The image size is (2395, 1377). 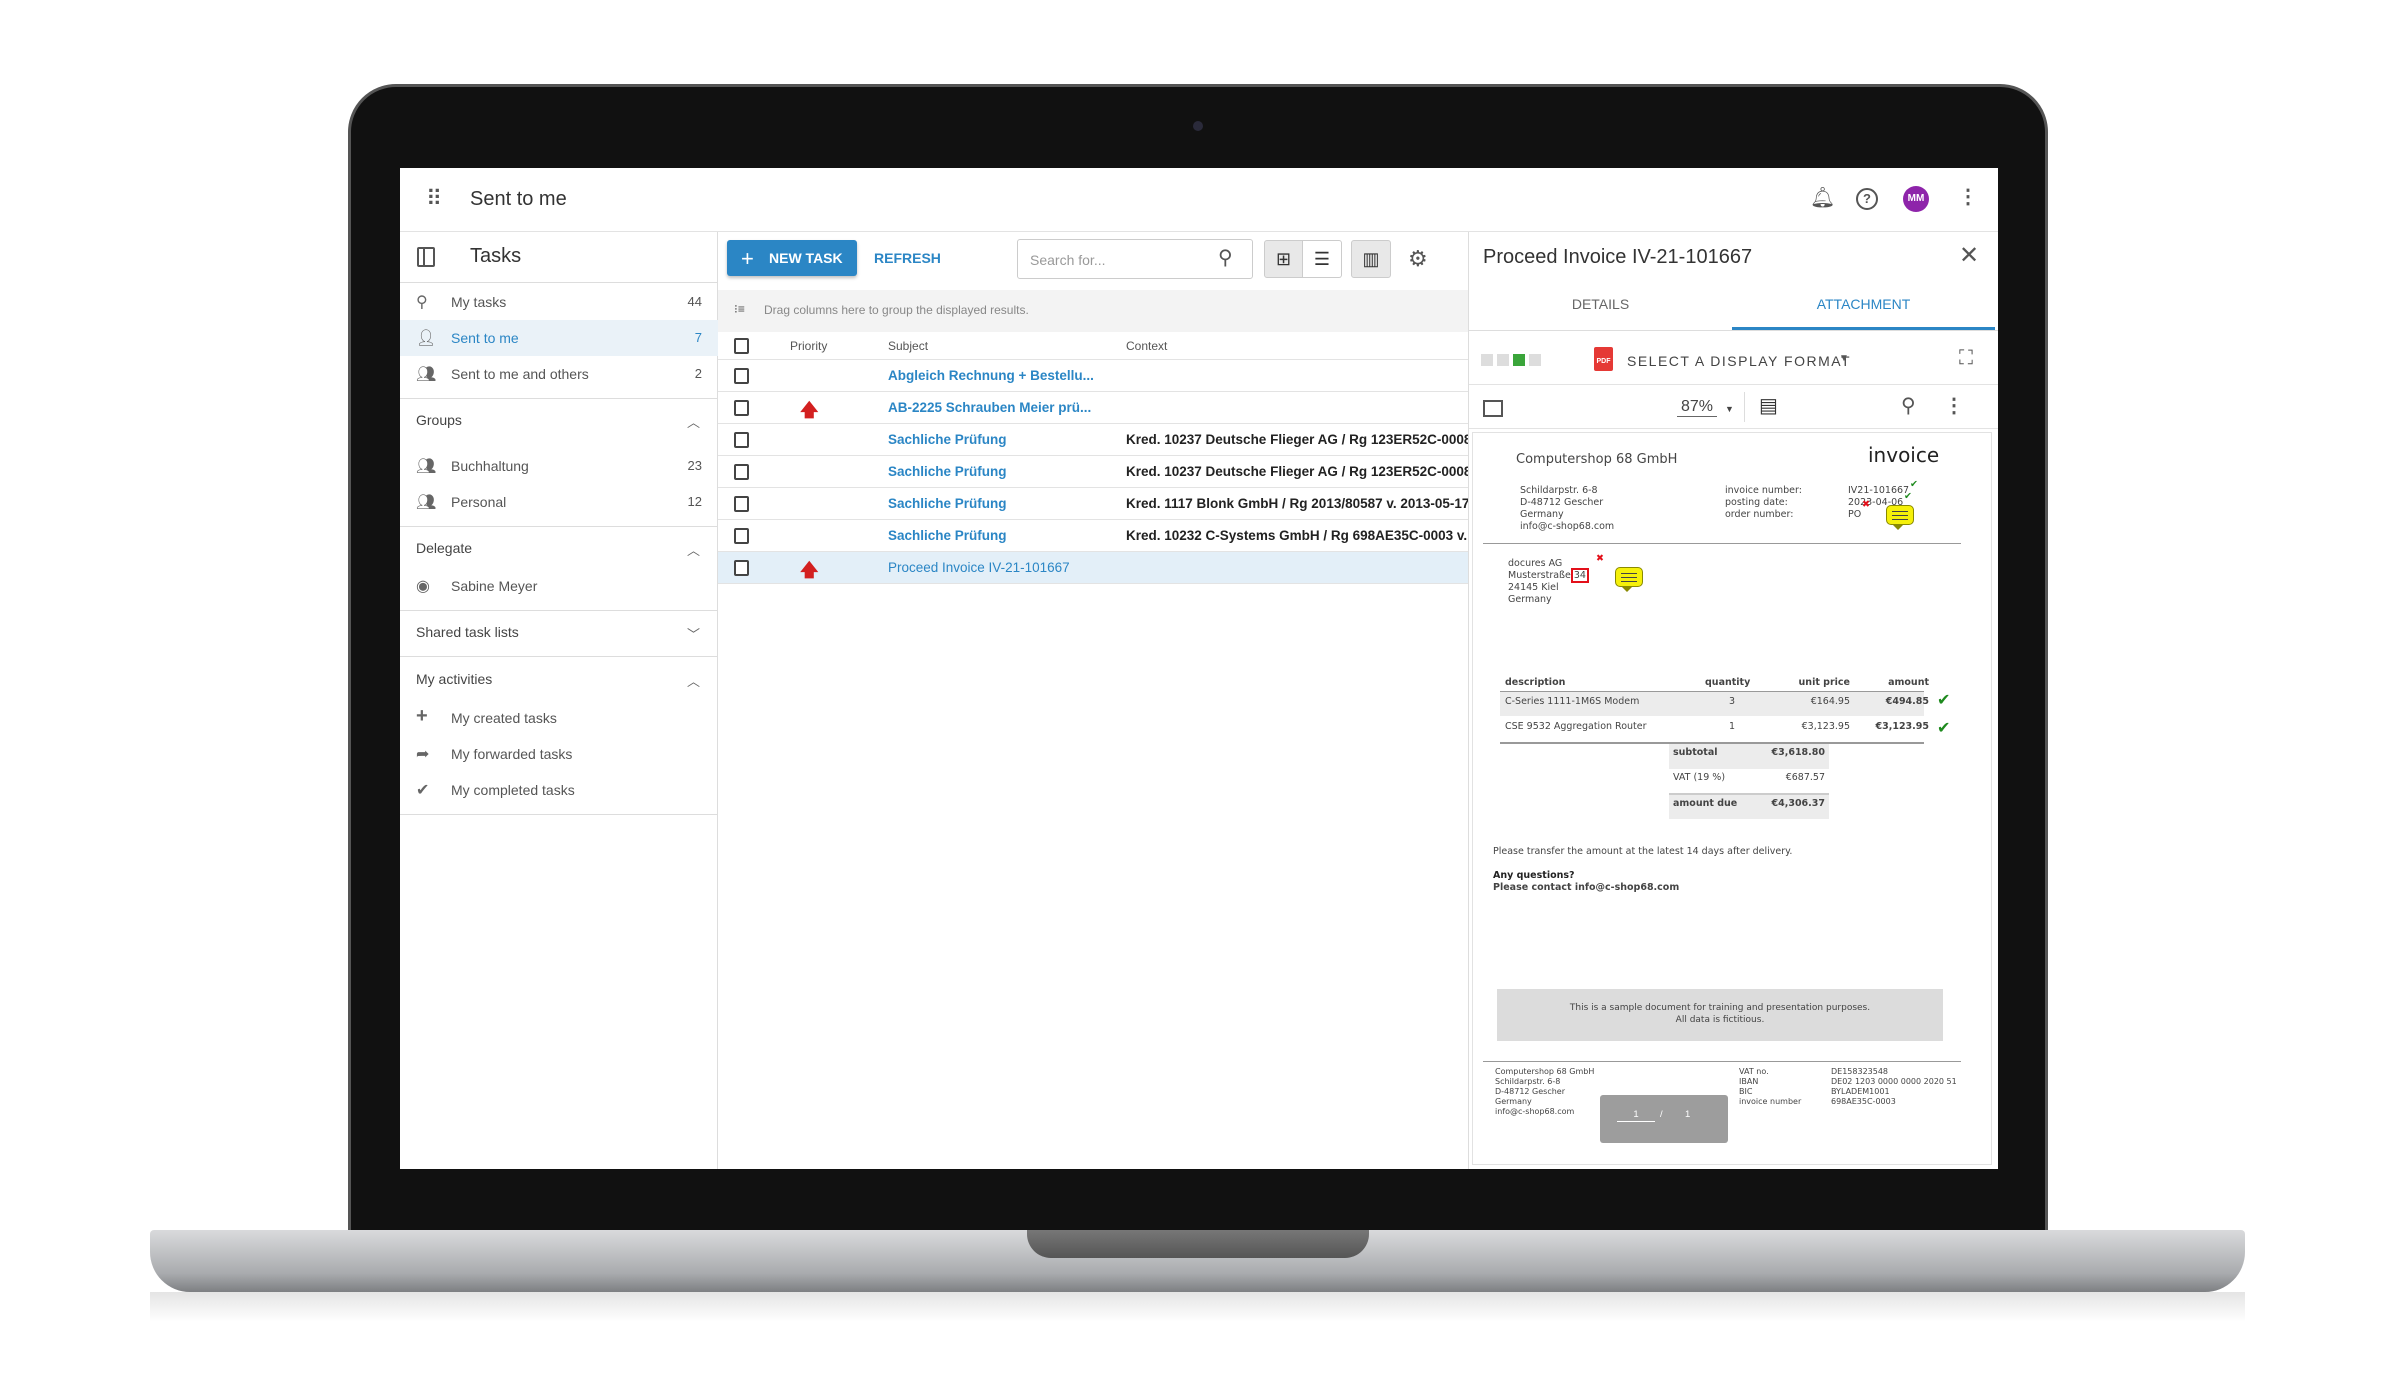 I want to click on person-icon: 👤︎, so click(x=426, y=338).